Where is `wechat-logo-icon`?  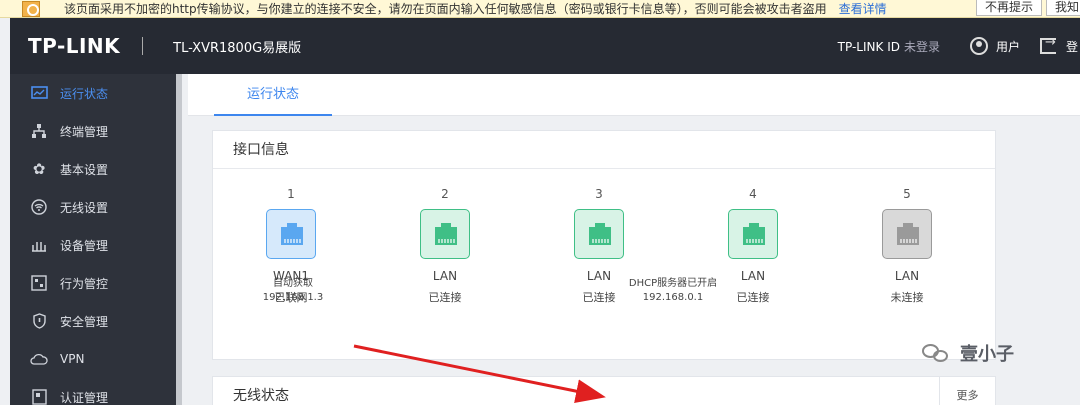
wechat-logo-icon is located at coordinates (937, 353).